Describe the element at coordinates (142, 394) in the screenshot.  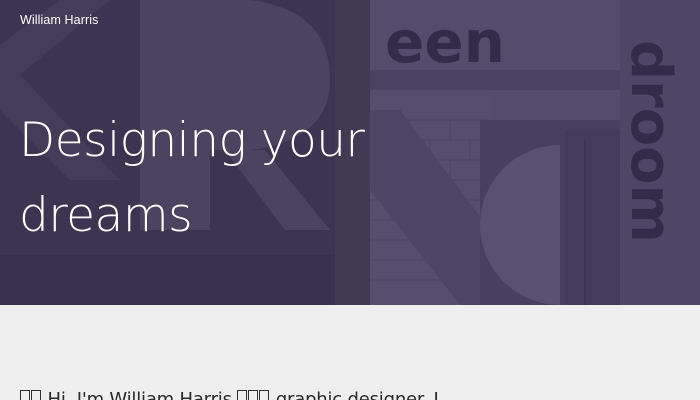
I see `intro-text-part-1: Hi, I'm William Harris,` at that location.